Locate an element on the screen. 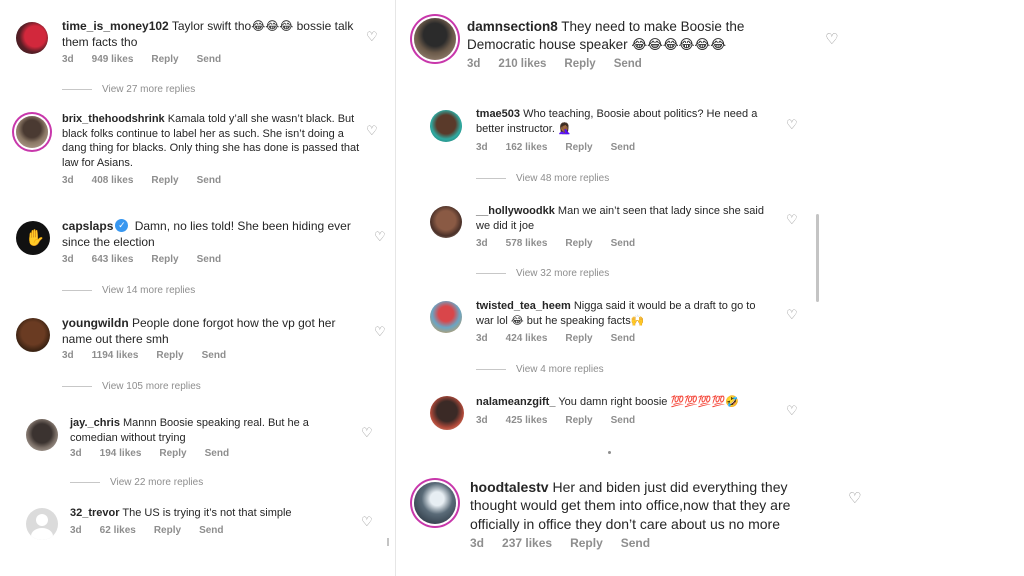  view-replies-label: View 14 more replies is located at coordinates (149, 290).